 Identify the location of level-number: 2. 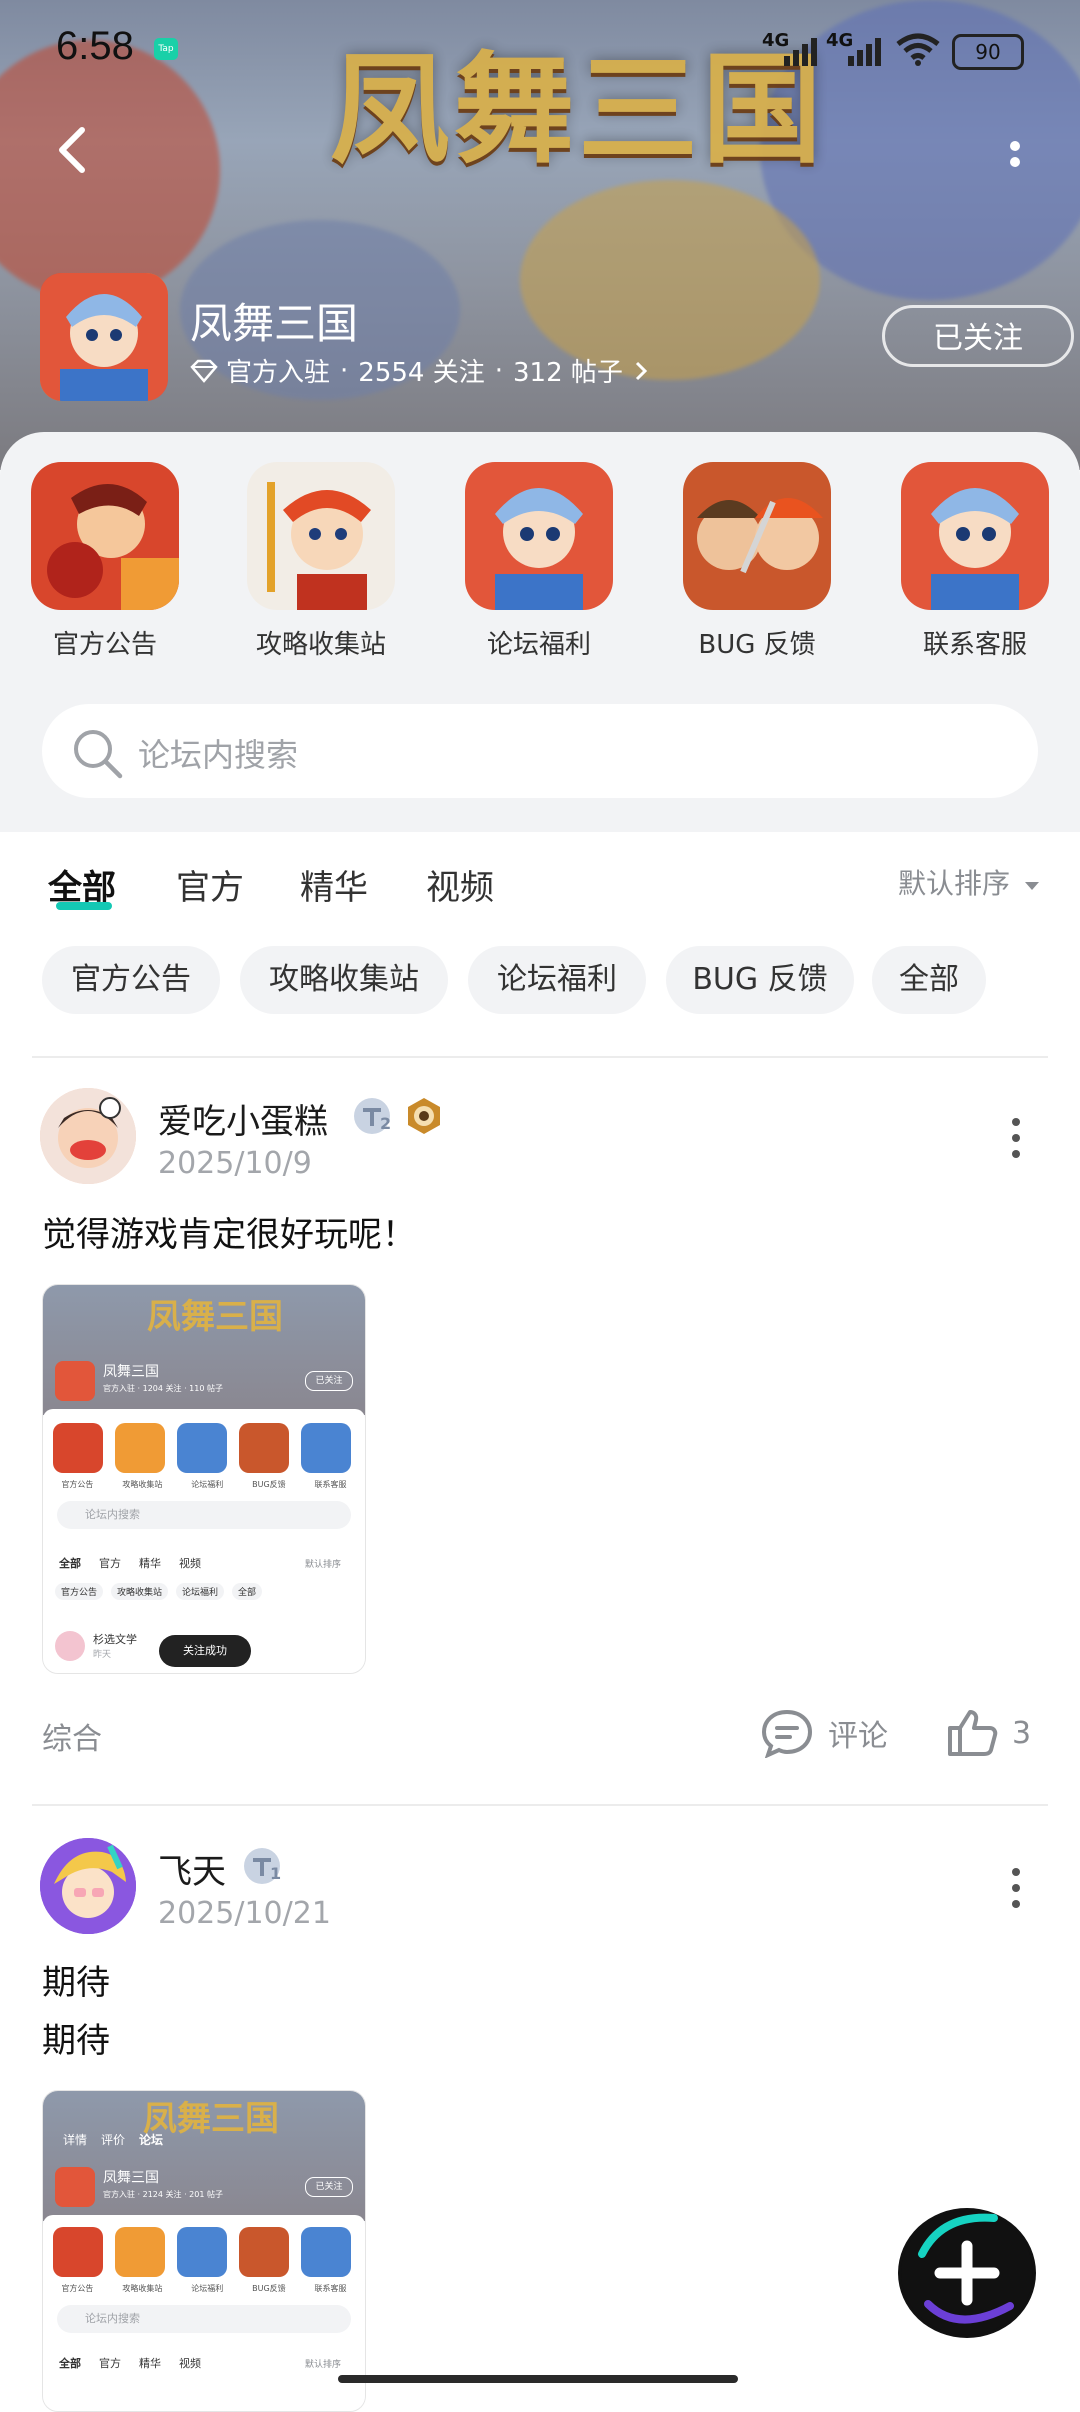
(386, 1123).